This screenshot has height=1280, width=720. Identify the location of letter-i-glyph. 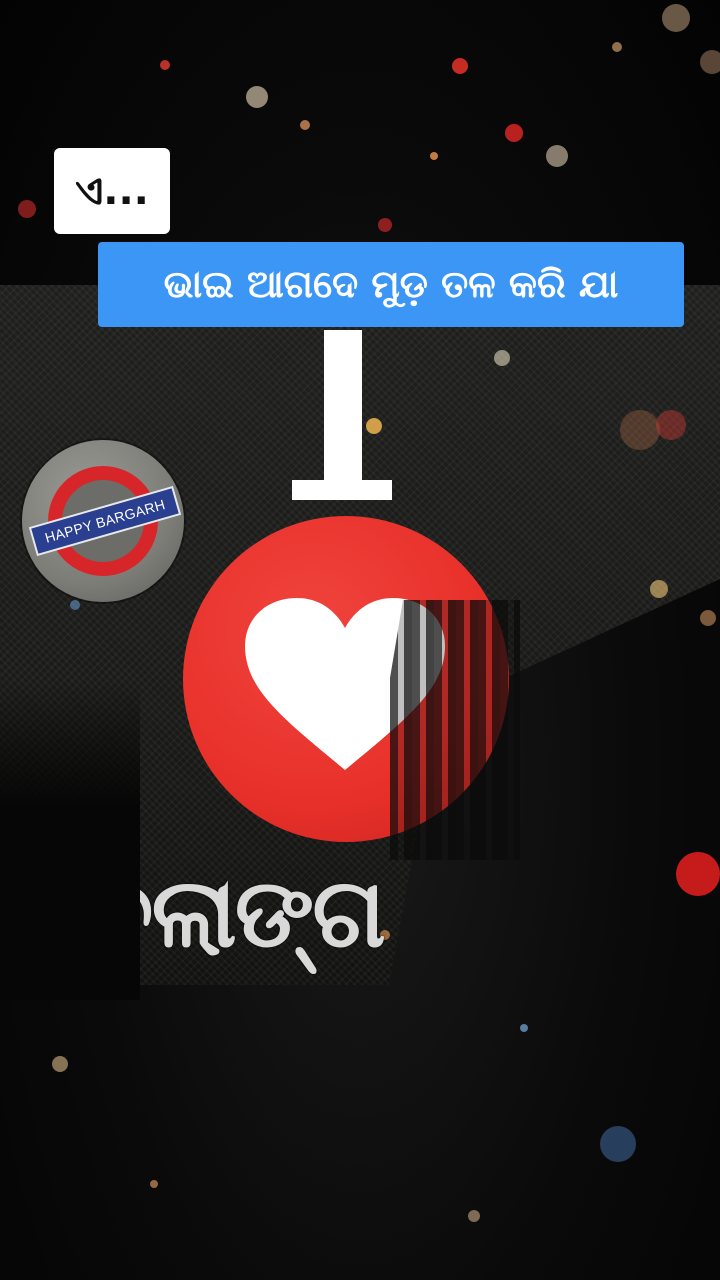
(342, 415).